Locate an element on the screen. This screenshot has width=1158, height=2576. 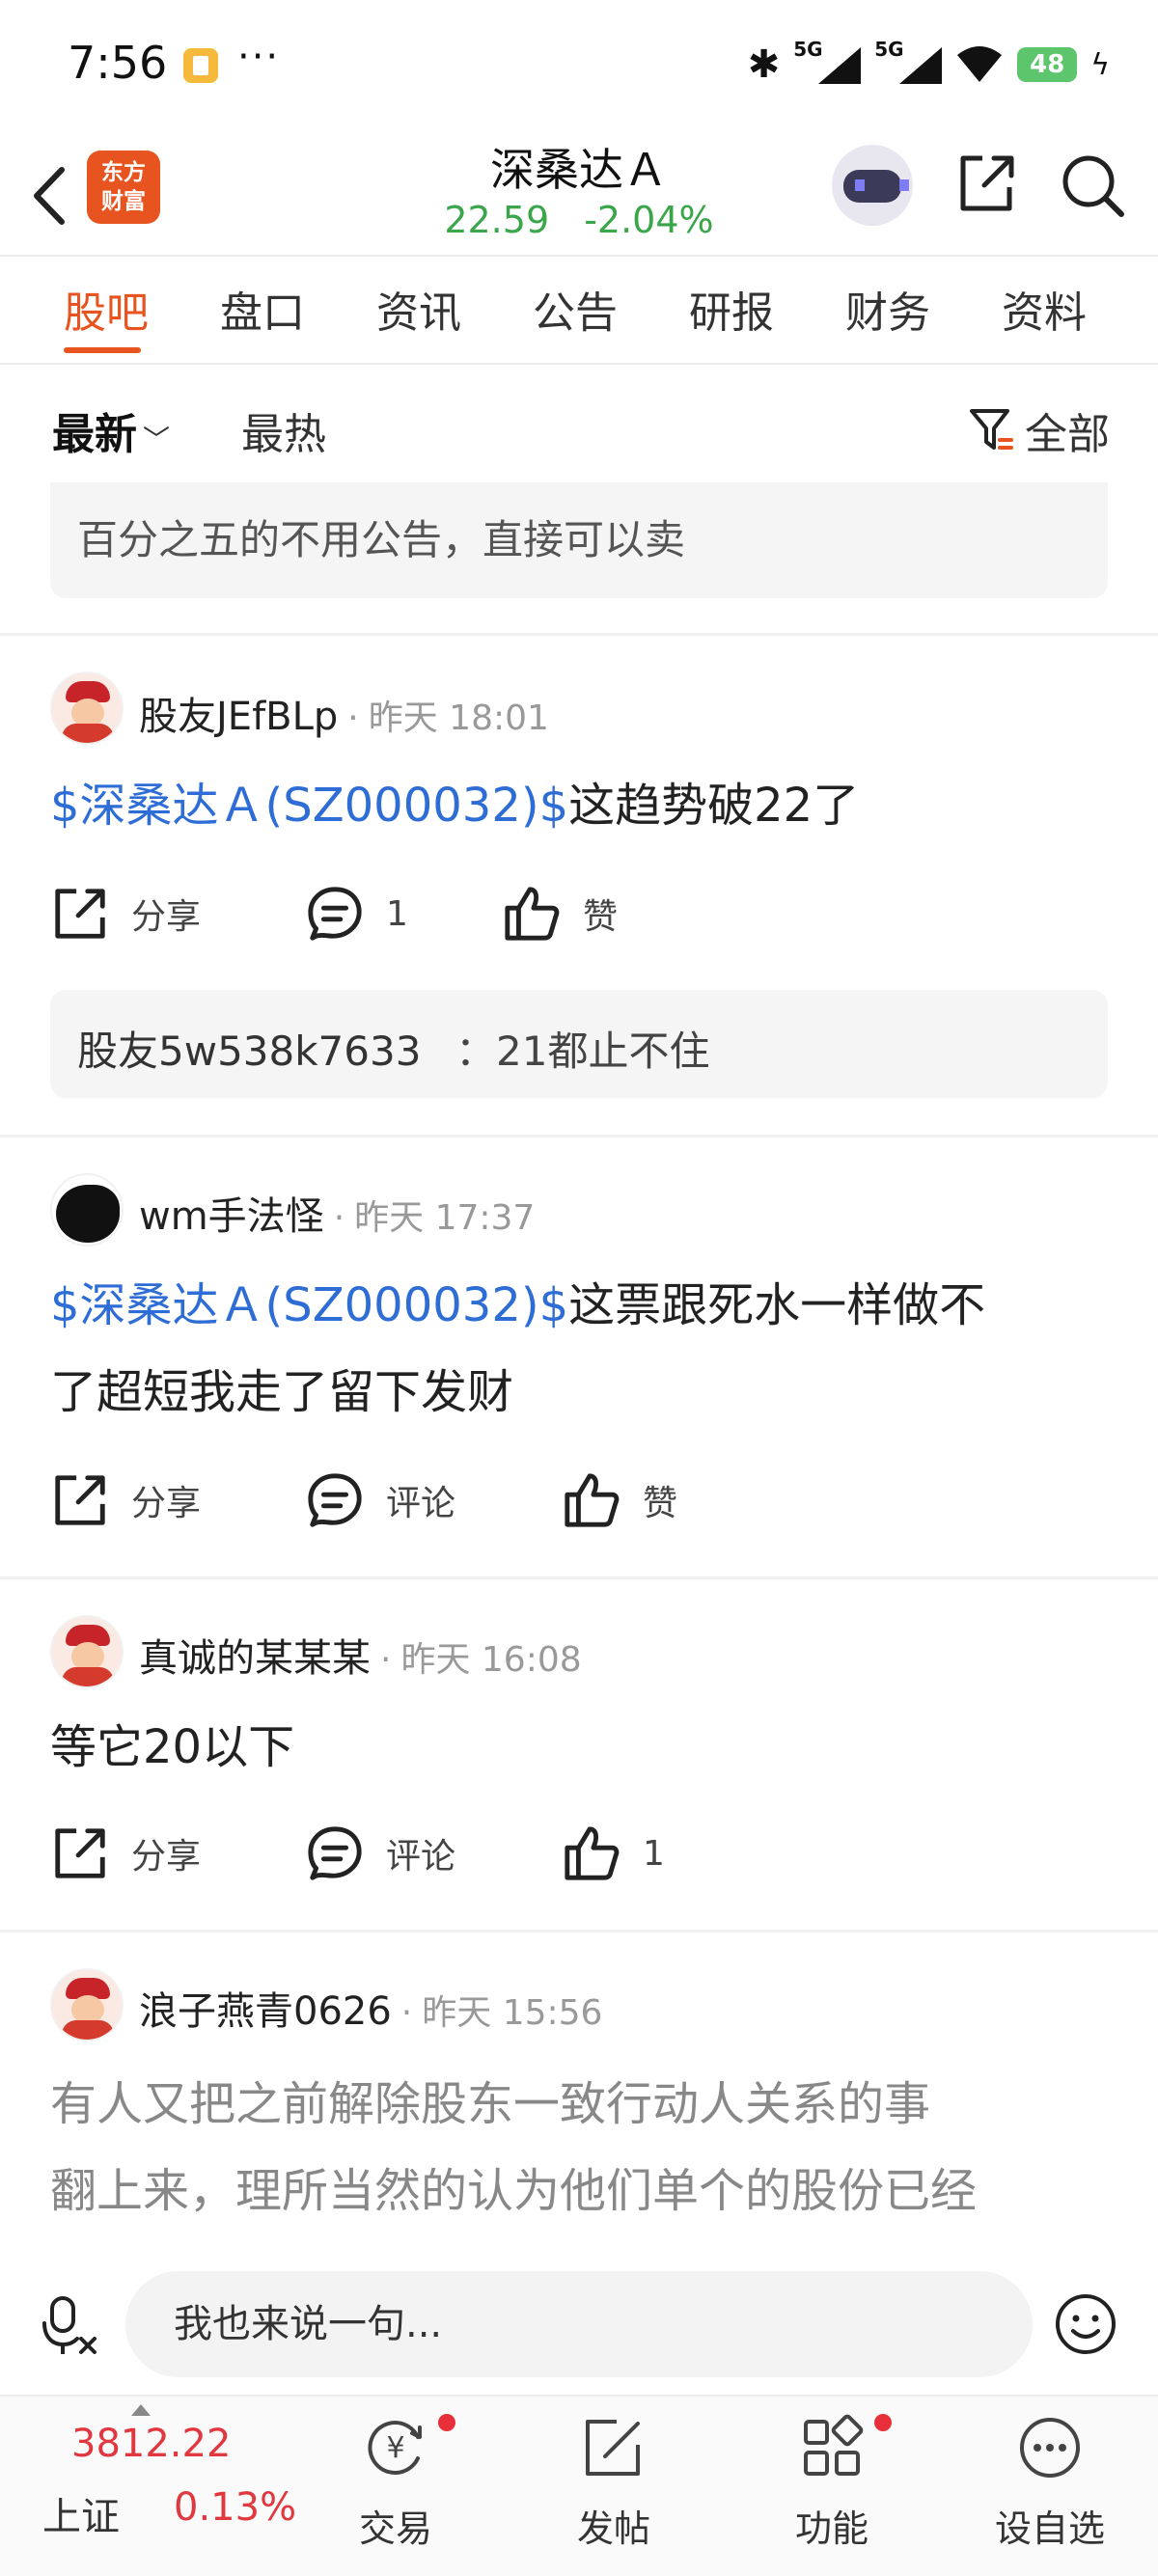
bottom-nav: 3812.22 上证 0.13% ¥ 交易 发帖 功能 设自选 is located at coordinates (579, 2485).